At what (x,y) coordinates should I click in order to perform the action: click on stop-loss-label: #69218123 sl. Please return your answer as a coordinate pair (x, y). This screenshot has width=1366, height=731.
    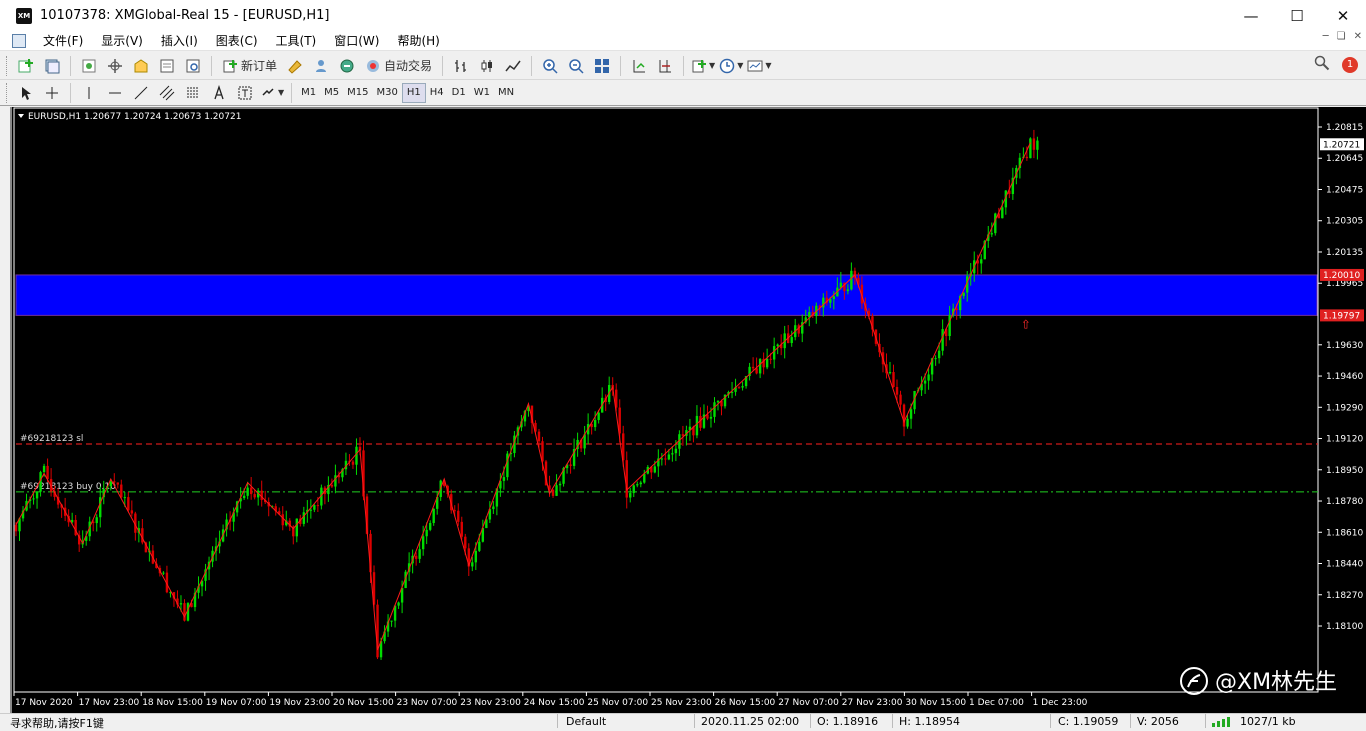
    Looking at the image, I should click on (51, 439).